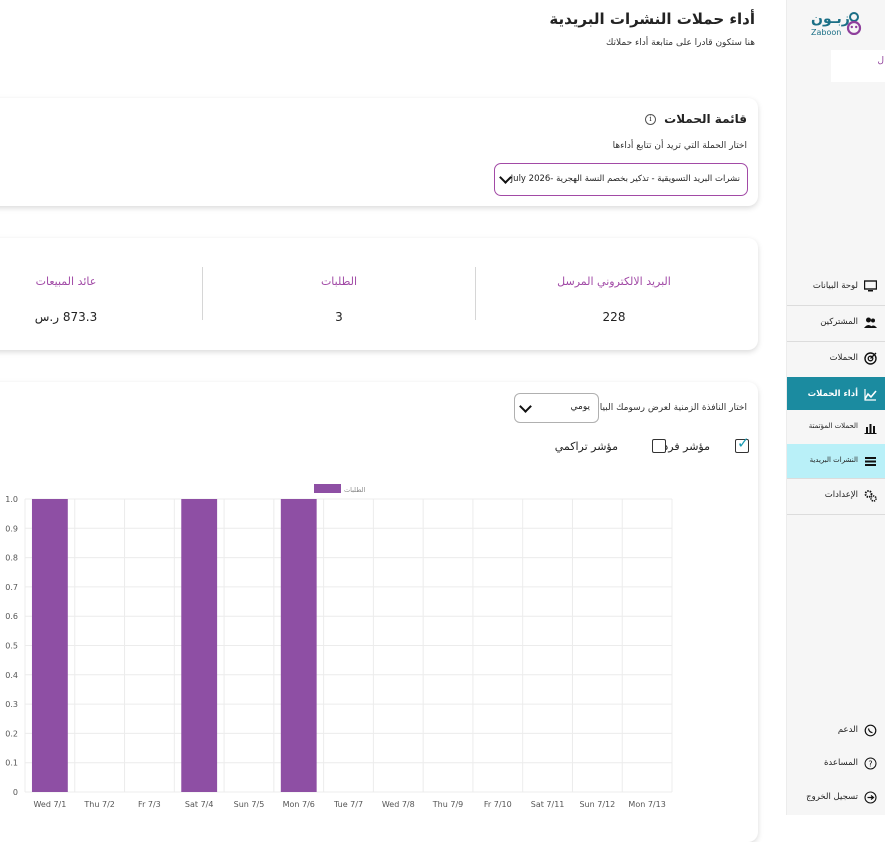 The width and height of the screenshot is (885, 842). Describe the element at coordinates (839, 322) in the screenshot. I see `sidebar-item-label: المشتركين` at that location.